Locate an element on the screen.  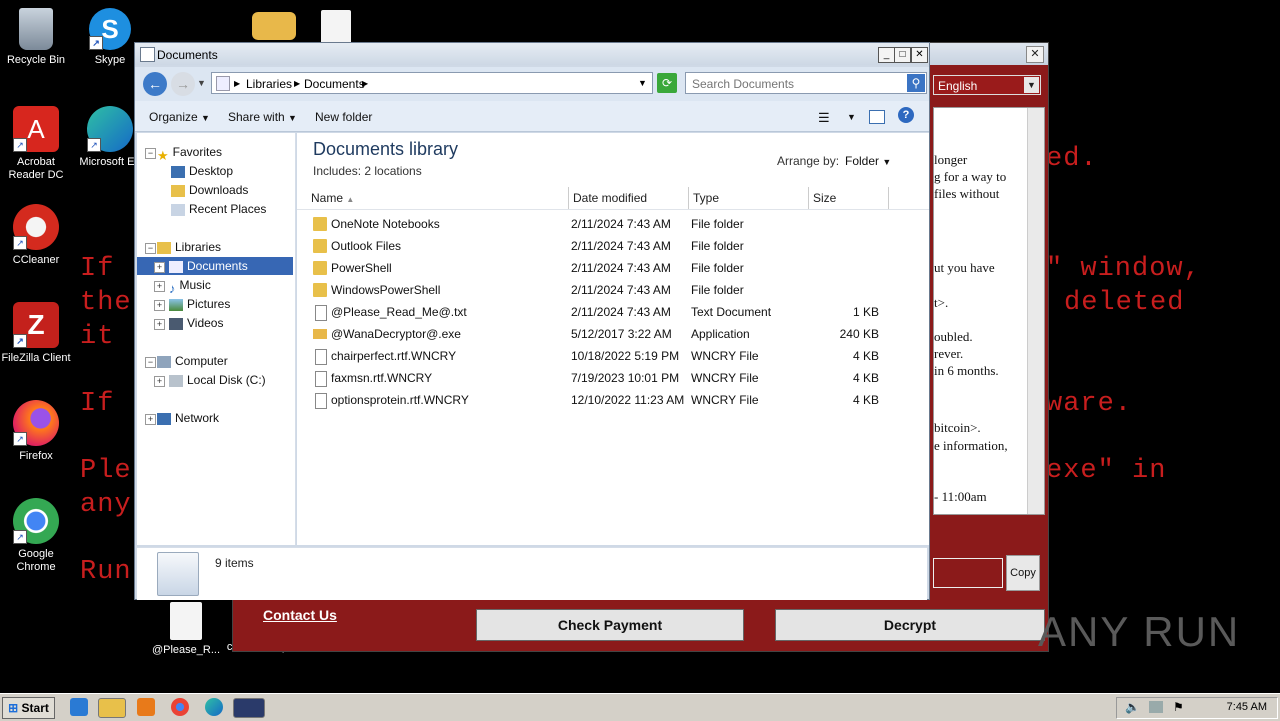
search-icon: ⚲ is located at coordinates (916, 83).